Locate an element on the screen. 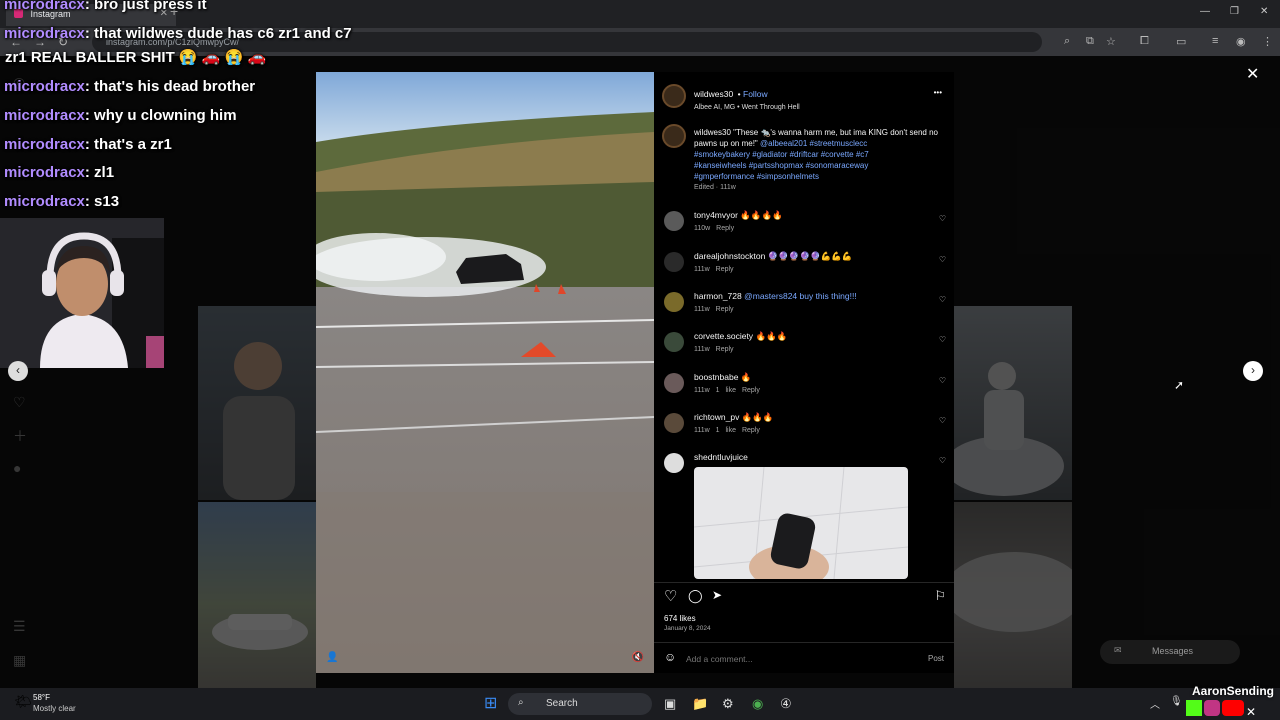  more-options-icon: ••• is located at coordinates (938, 92).